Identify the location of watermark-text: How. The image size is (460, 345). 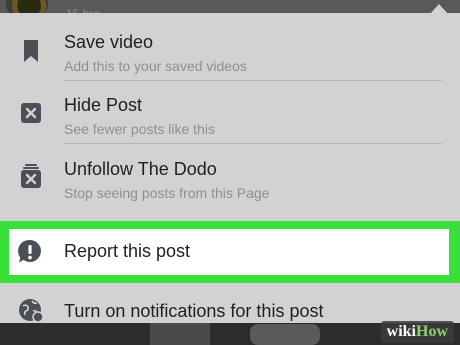
(432, 331).